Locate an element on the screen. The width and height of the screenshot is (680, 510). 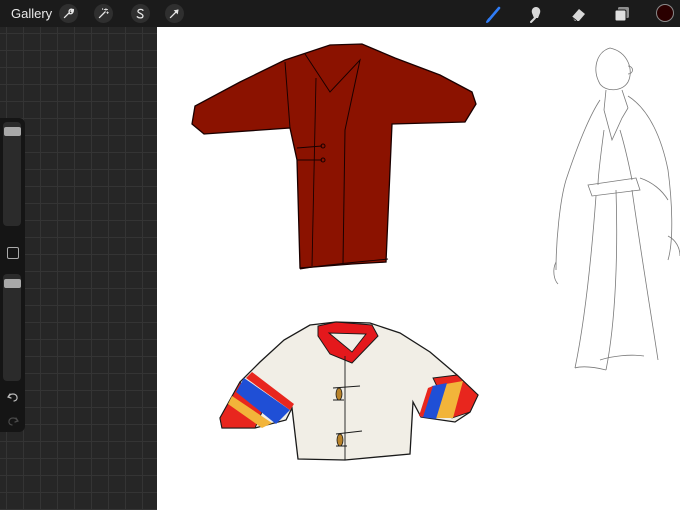
left-sidebar is located at coordinates (12, 275).